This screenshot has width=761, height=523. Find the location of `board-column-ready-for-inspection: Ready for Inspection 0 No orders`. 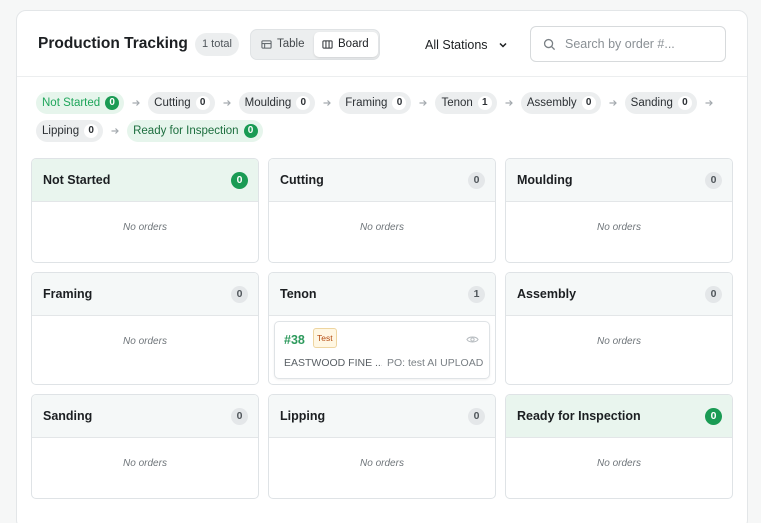

board-column-ready-for-inspection: Ready for Inspection 0 No orders is located at coordinates (619, 446).